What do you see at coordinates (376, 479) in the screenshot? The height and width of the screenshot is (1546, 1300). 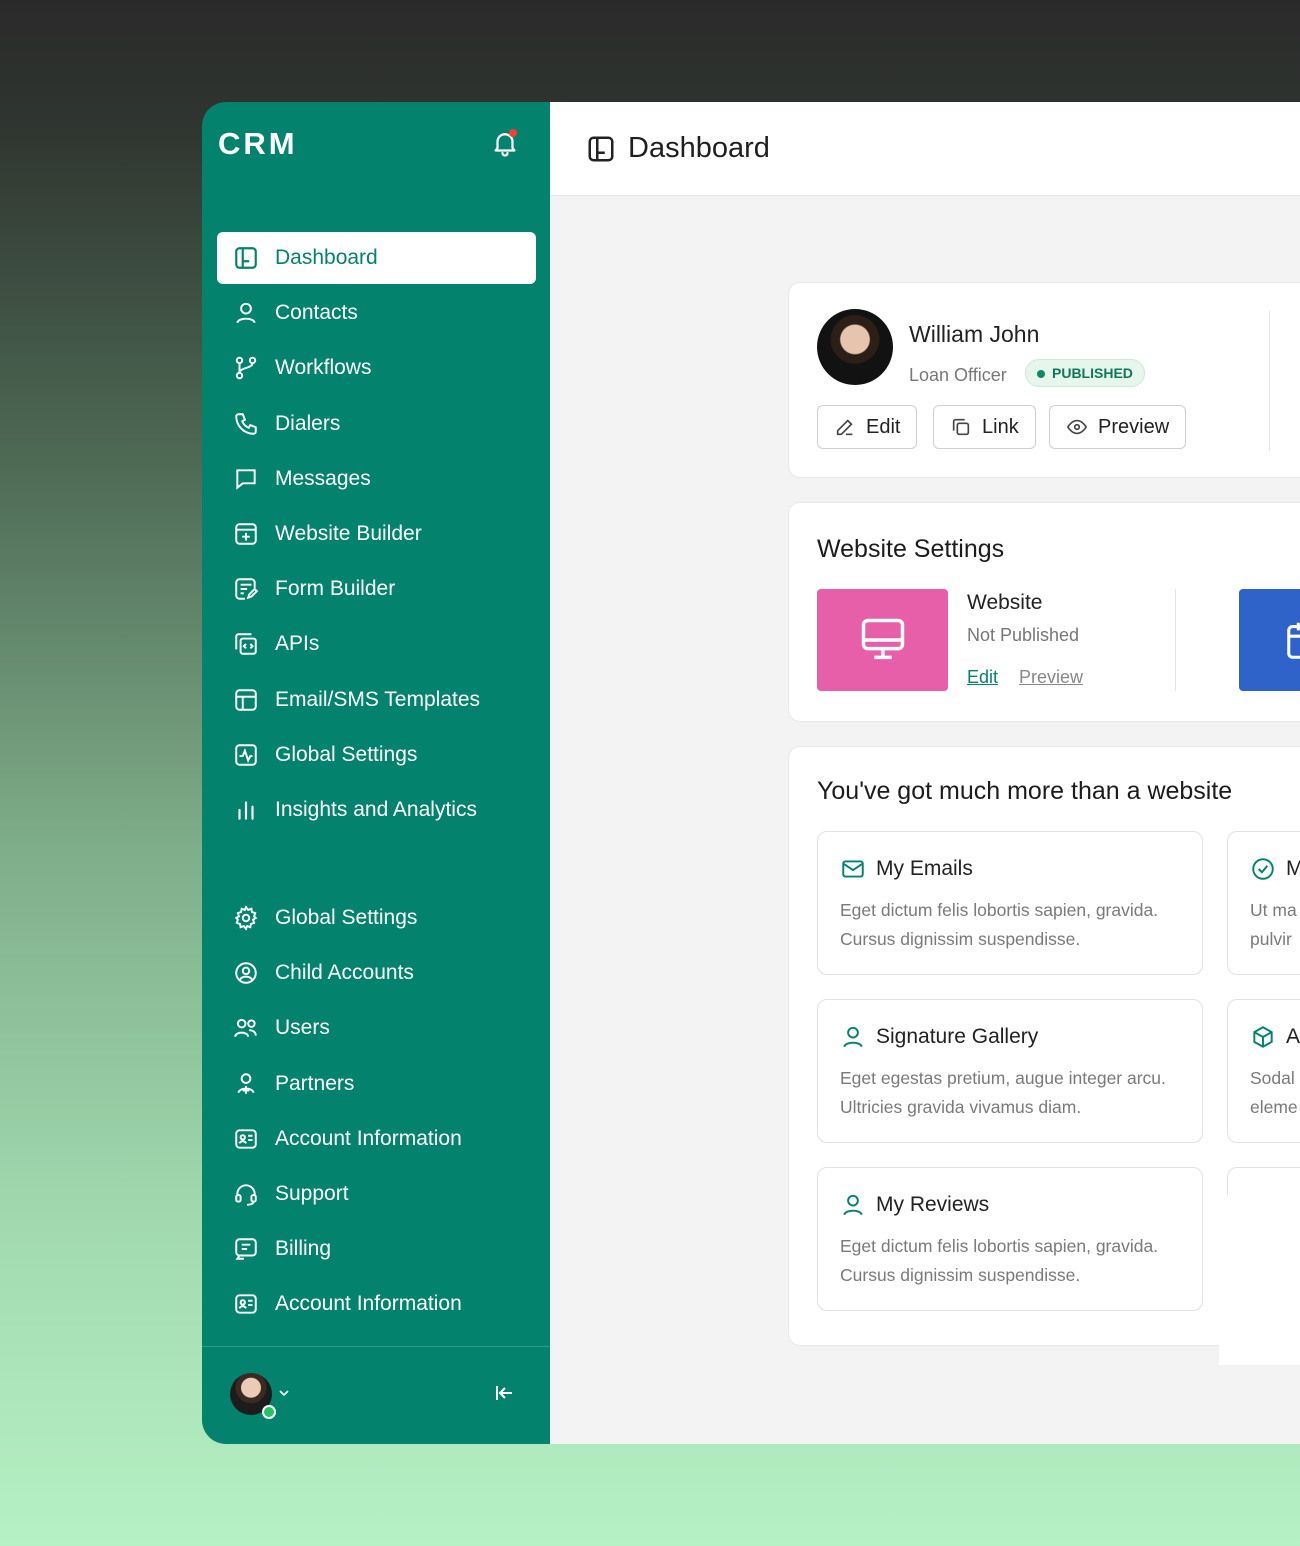 I see `sidebar-item-messages: Messages` at bounding box center [376, 479].